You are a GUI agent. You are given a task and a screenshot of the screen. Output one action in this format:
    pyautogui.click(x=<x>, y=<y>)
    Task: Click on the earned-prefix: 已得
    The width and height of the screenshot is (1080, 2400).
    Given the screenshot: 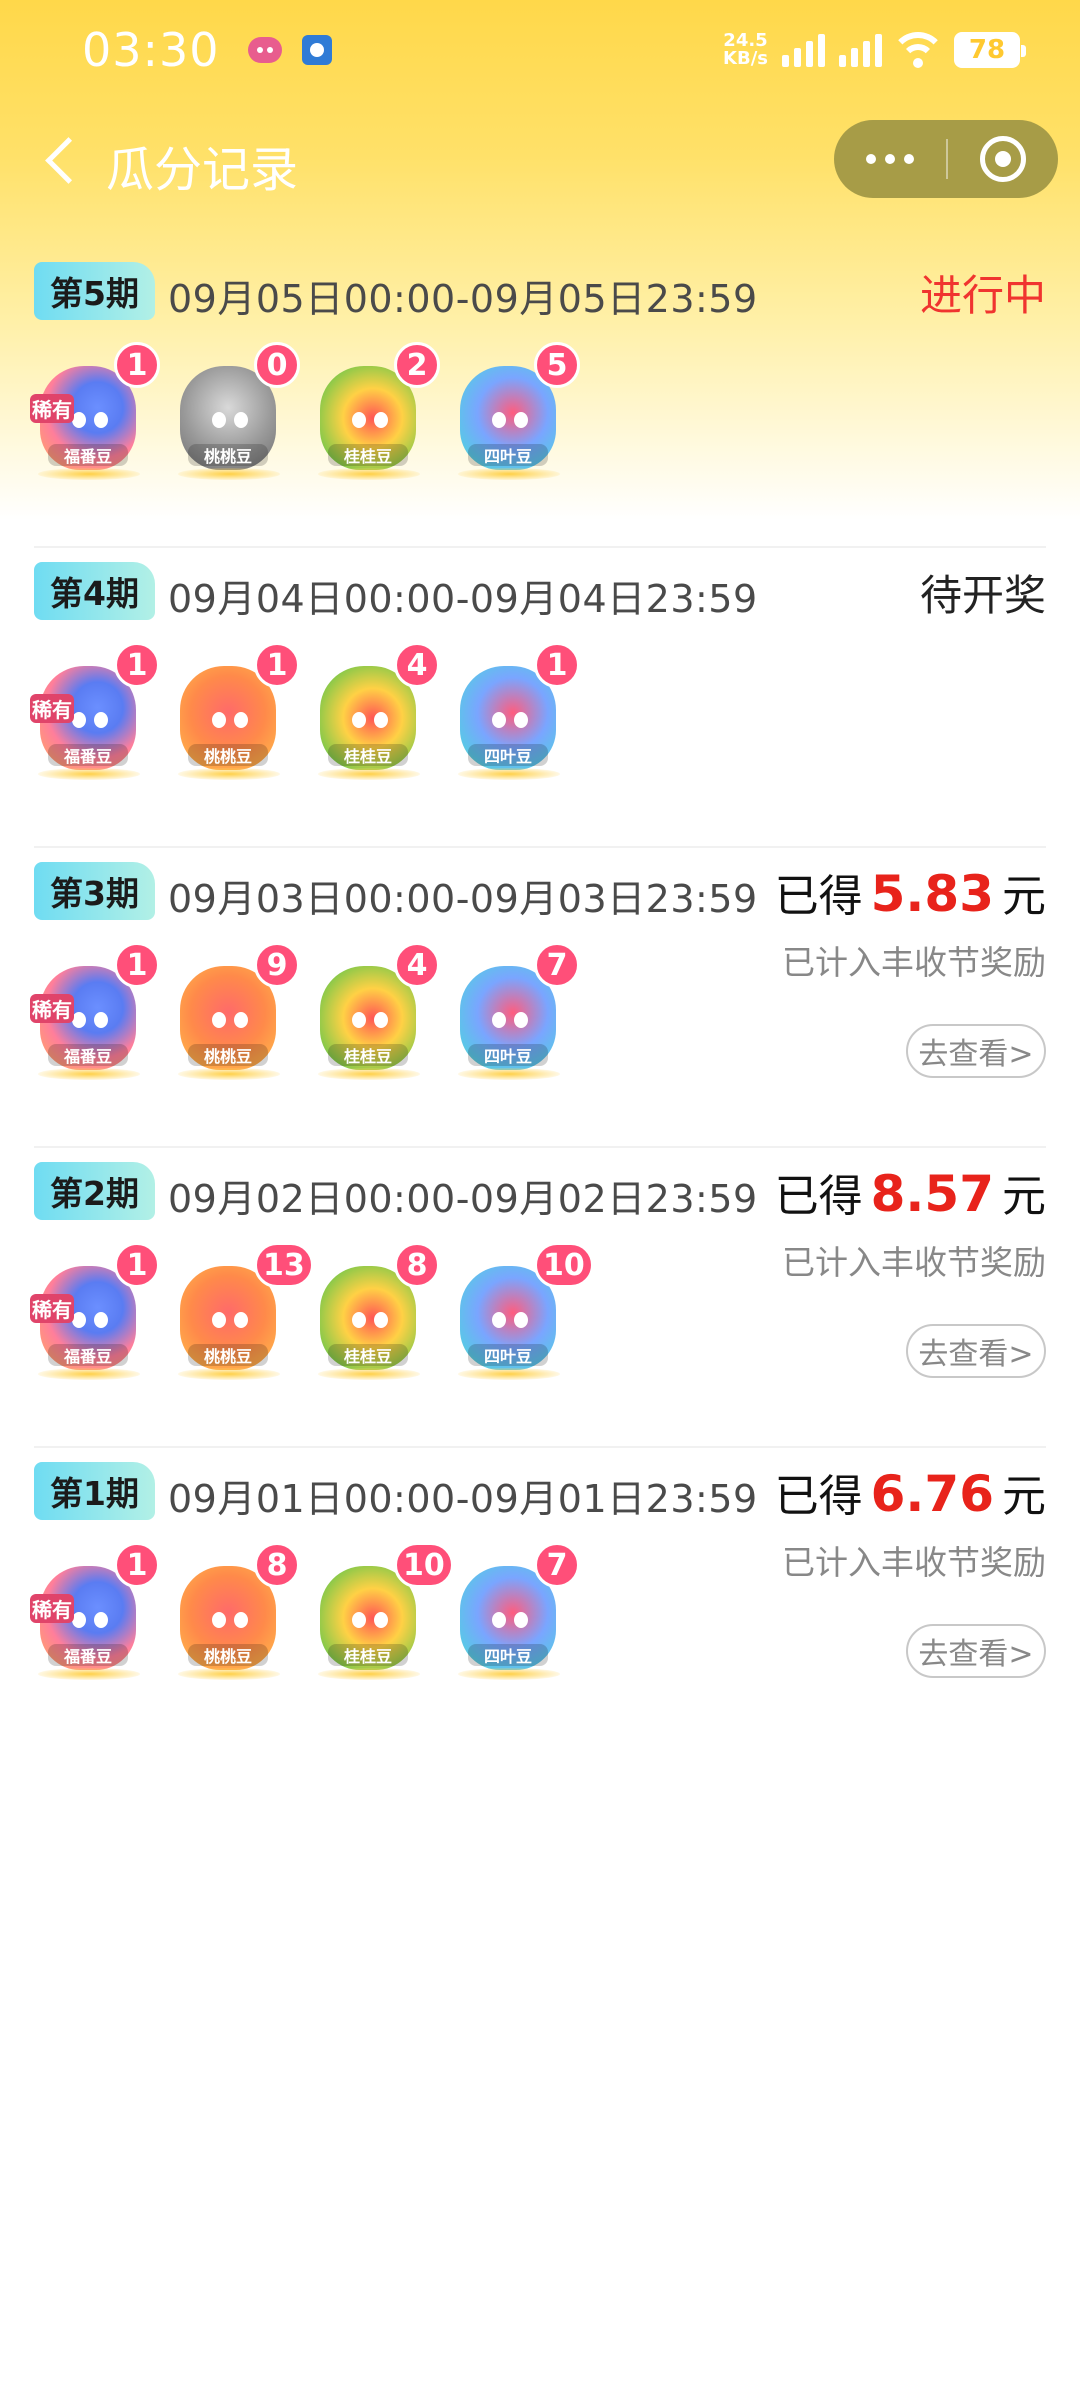 What is the action you would take?
    pyautogui.click(x=818, y=1496)
    